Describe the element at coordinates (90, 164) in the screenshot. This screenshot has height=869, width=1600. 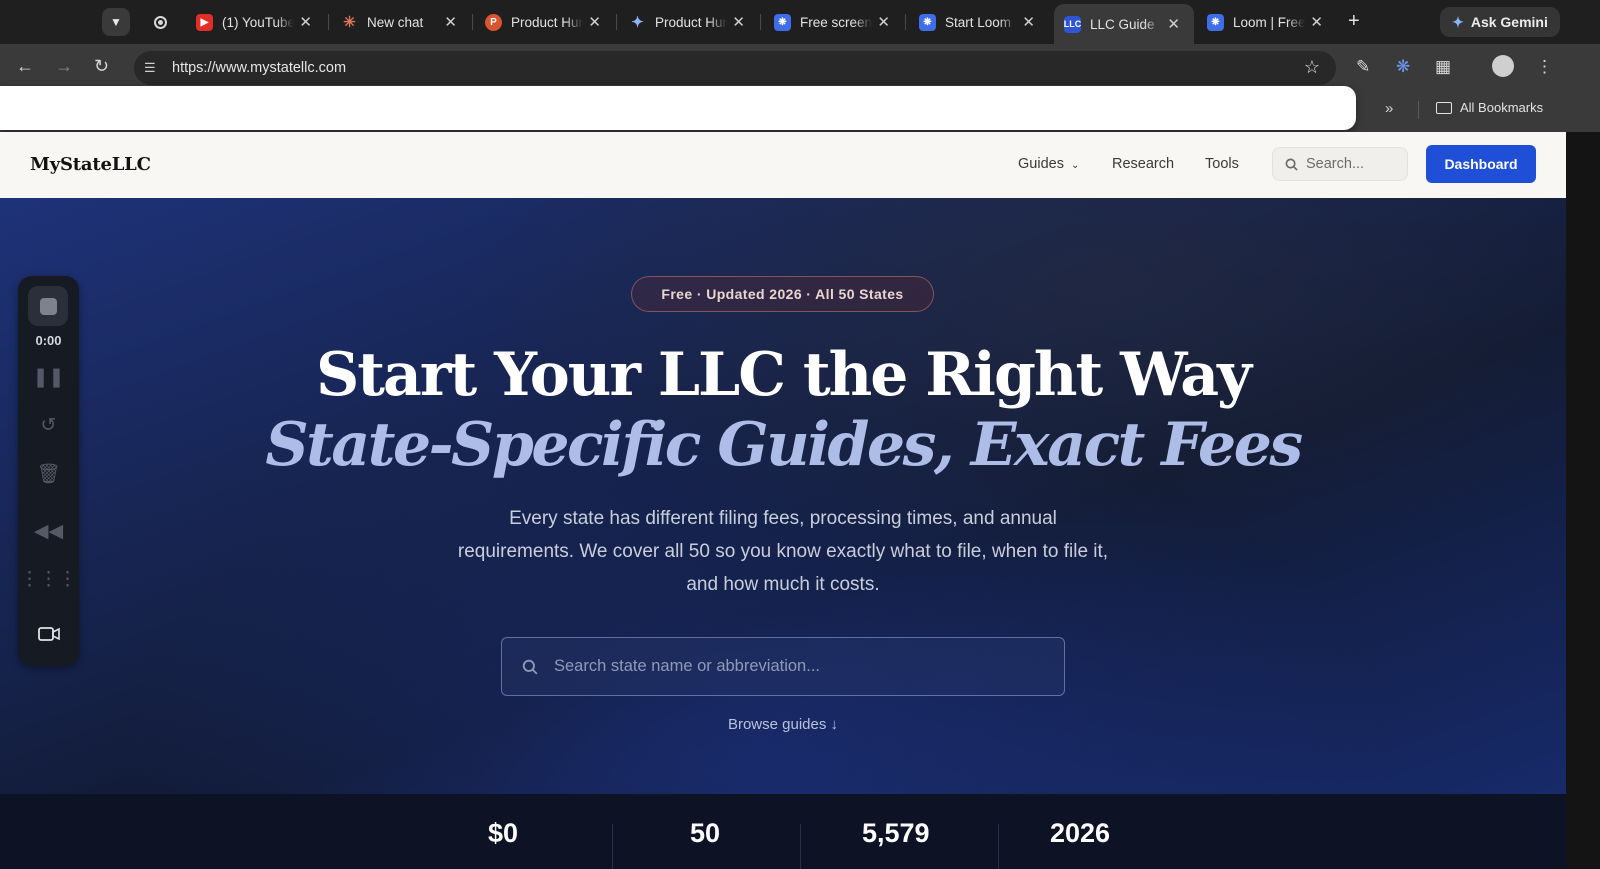
I see `site-logo: MyStateLLC` at that location.